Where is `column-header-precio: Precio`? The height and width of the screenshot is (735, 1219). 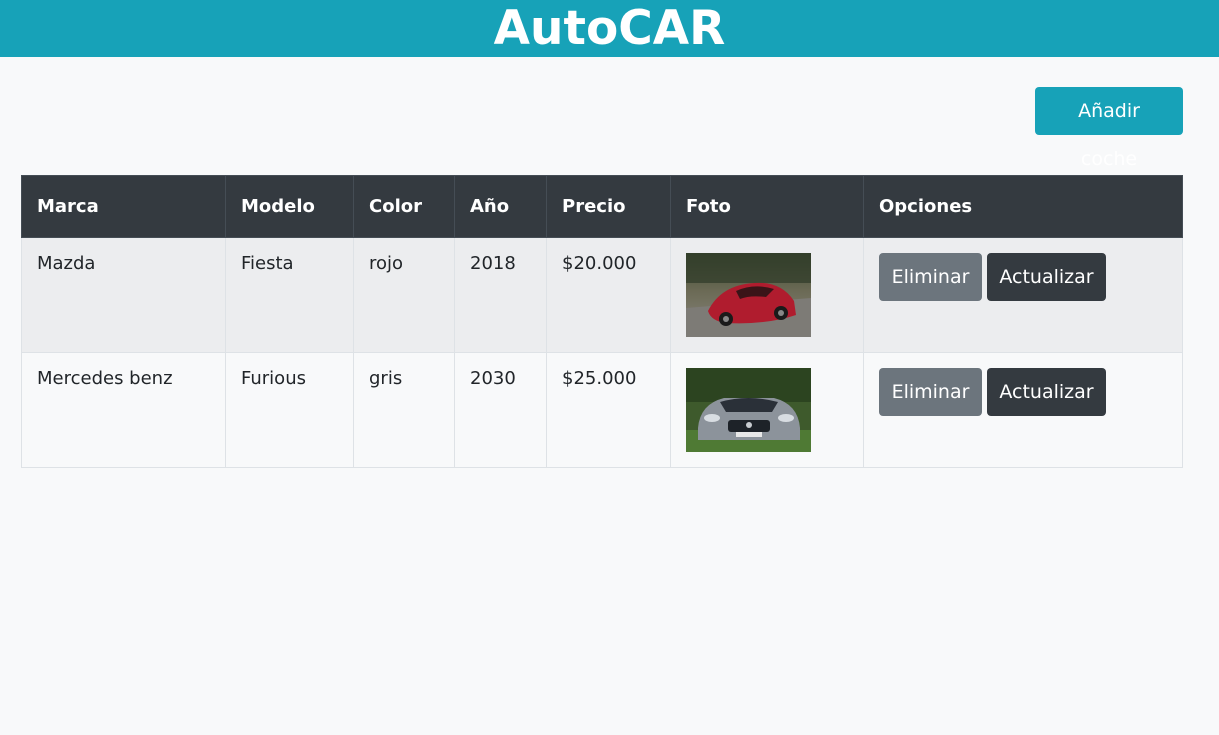
column-header-precio: Precio is located at coordinates (608, 206).